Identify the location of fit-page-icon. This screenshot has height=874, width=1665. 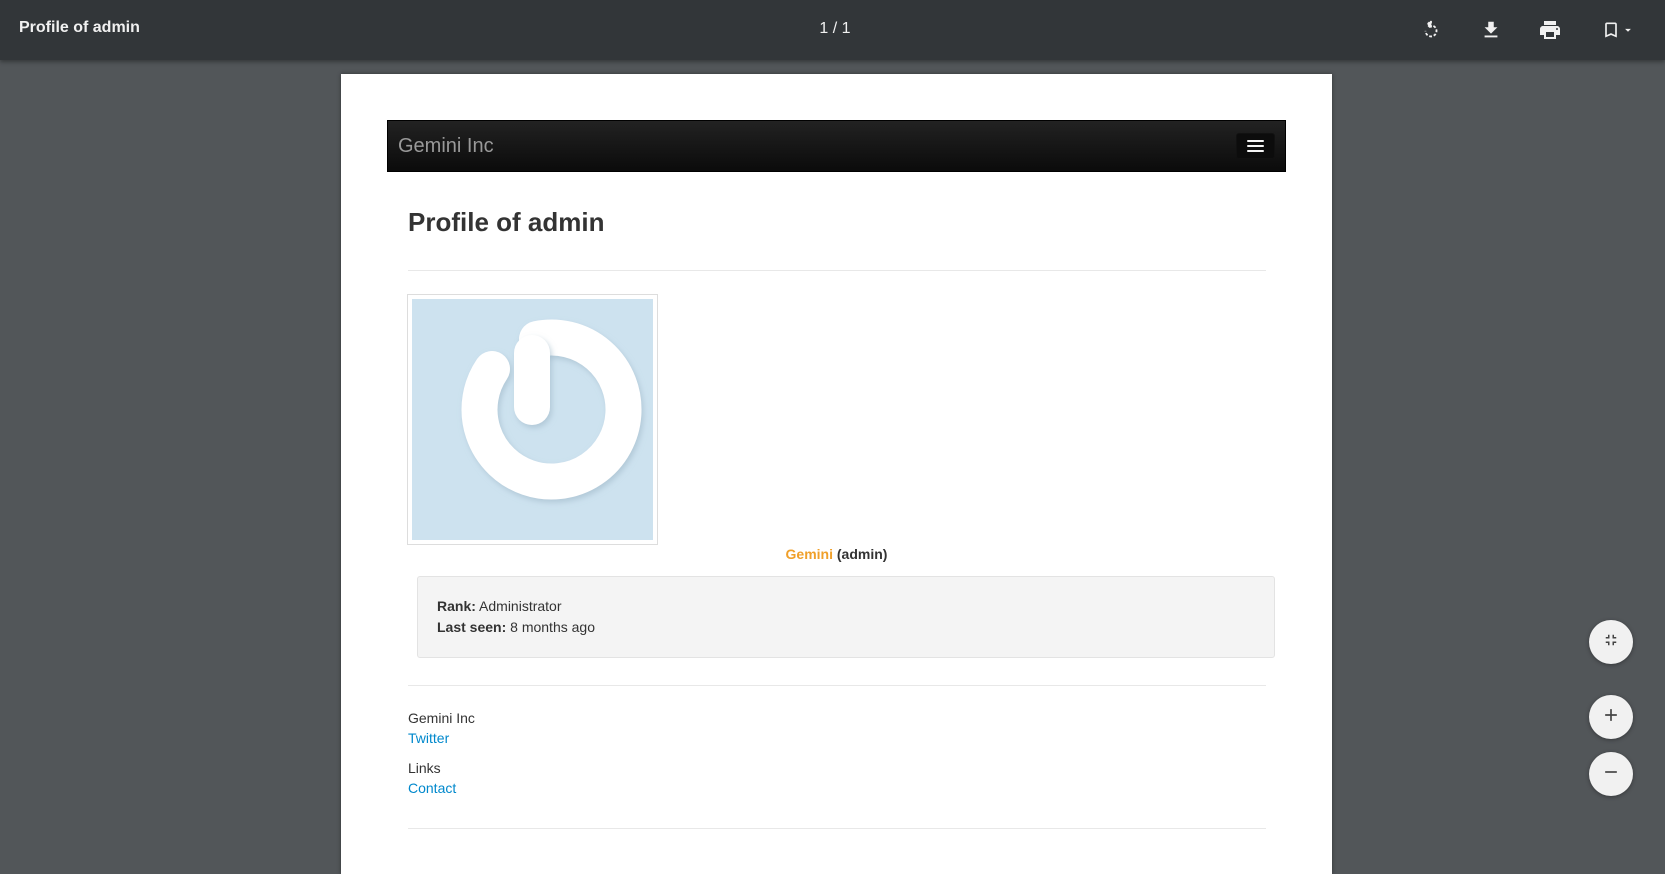
(1611, 642).